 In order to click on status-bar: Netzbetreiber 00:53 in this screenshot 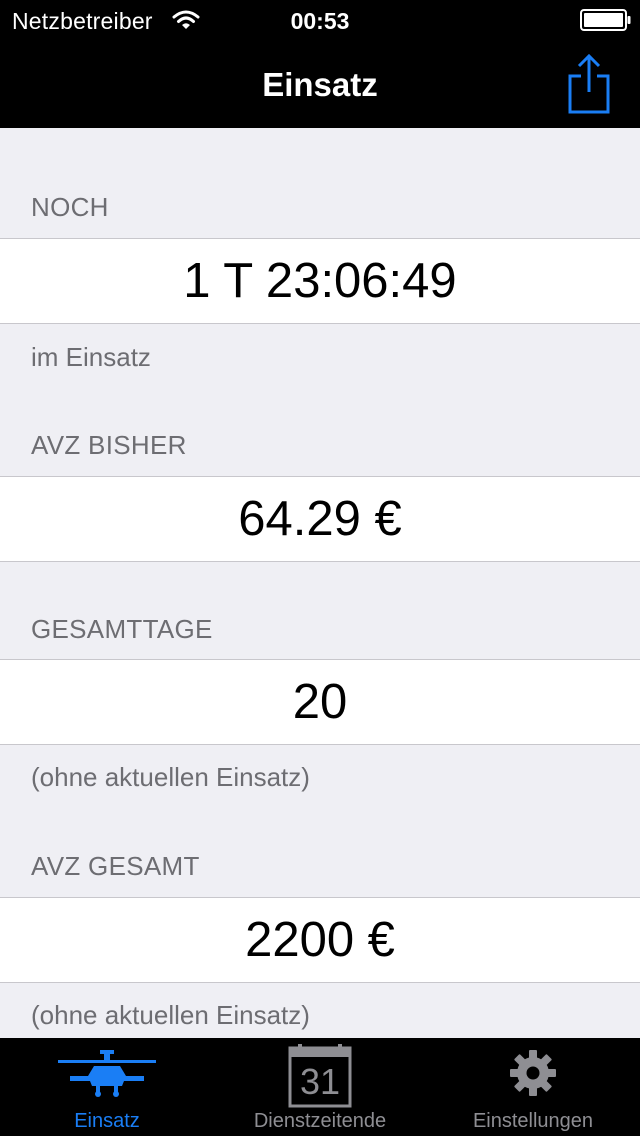, I will do `click(320, 20)`.